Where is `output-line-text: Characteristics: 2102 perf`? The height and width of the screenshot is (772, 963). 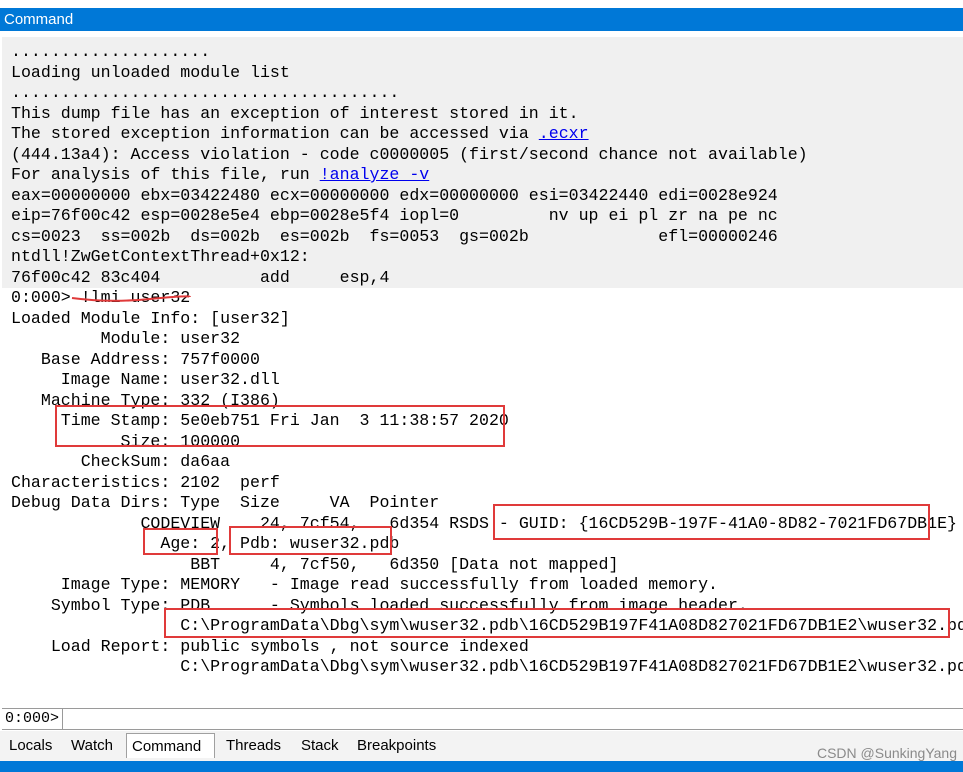 output-line-text: Characteristics: 2102 perf is located at coordinates (145, 482).